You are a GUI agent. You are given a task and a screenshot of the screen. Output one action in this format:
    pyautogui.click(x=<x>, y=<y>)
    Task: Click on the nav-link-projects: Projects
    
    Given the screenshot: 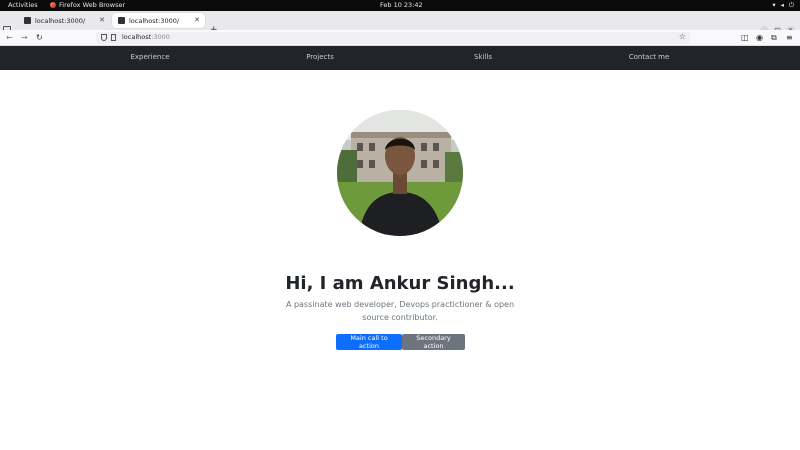 What is the action you would take?
    pyautogui.click(x=320, y=57)
    